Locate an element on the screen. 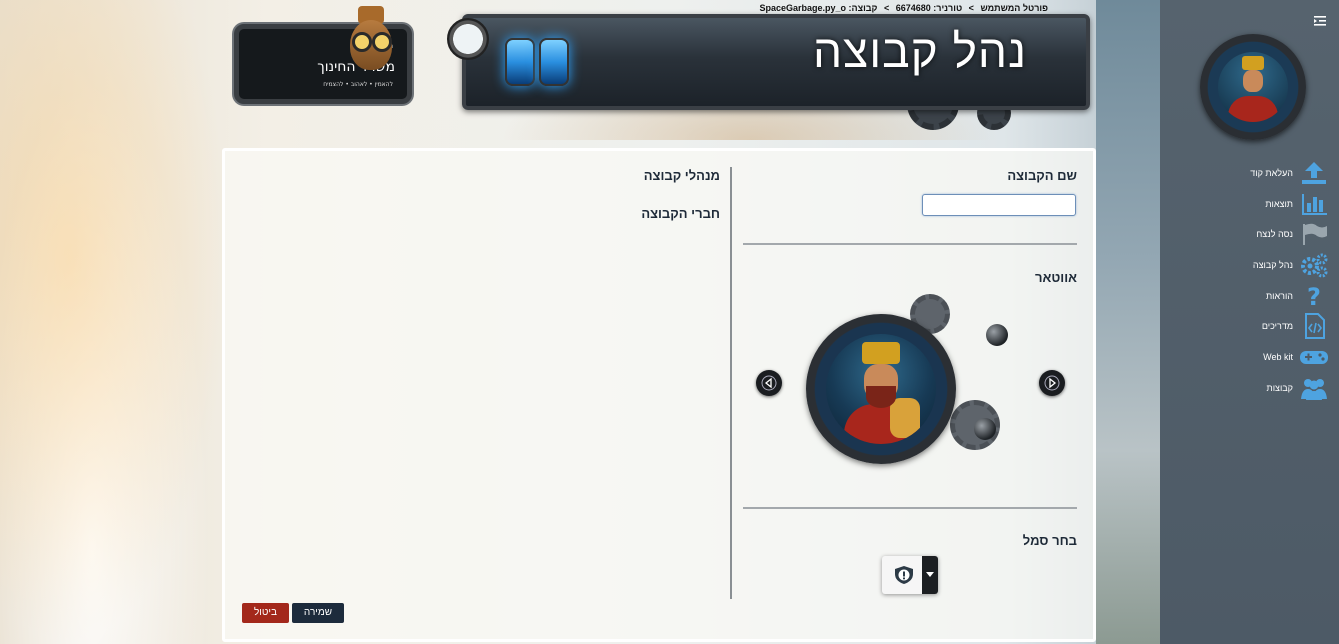  cancel-button: ביטול is located at coordinates (265, 613).